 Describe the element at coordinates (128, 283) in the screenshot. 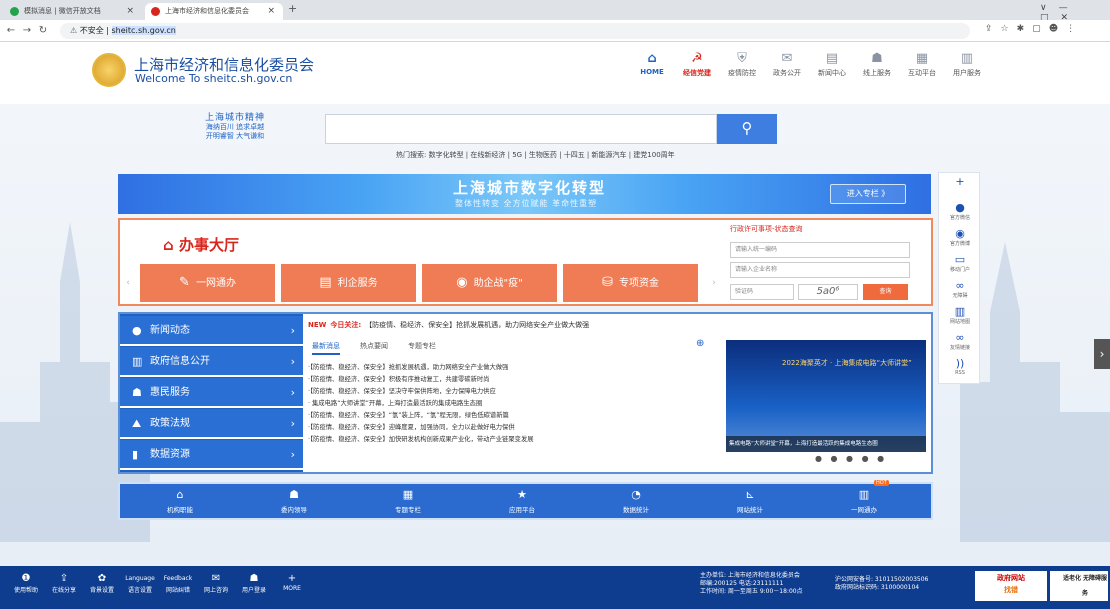

I see `prev-arrow-icon: ‹` at that location.